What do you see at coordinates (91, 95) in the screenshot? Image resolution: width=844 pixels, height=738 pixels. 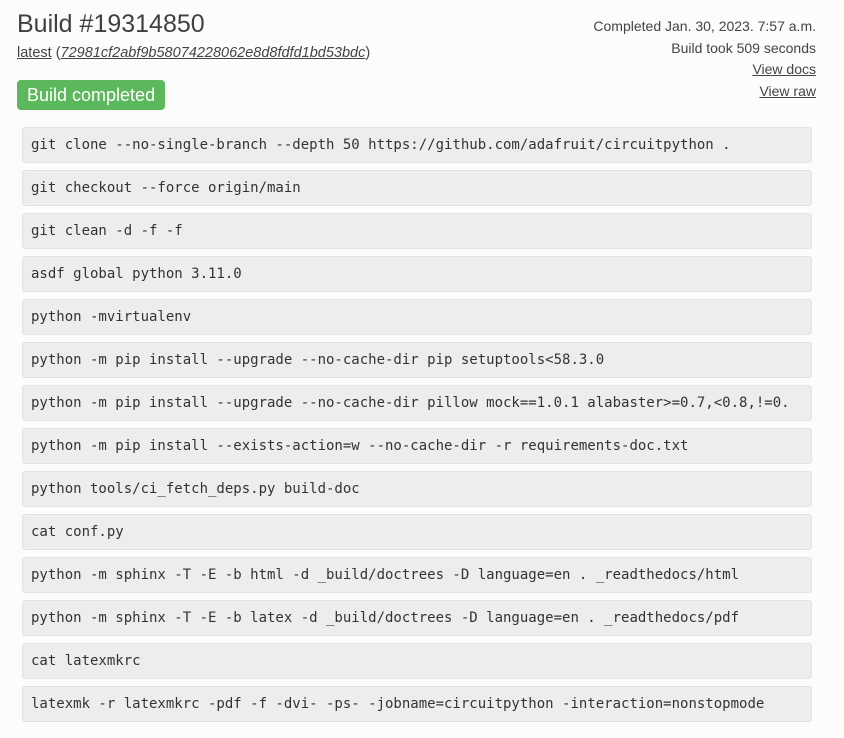 I see `build-status-badge: Build completed` at bounding box center [91, 95].